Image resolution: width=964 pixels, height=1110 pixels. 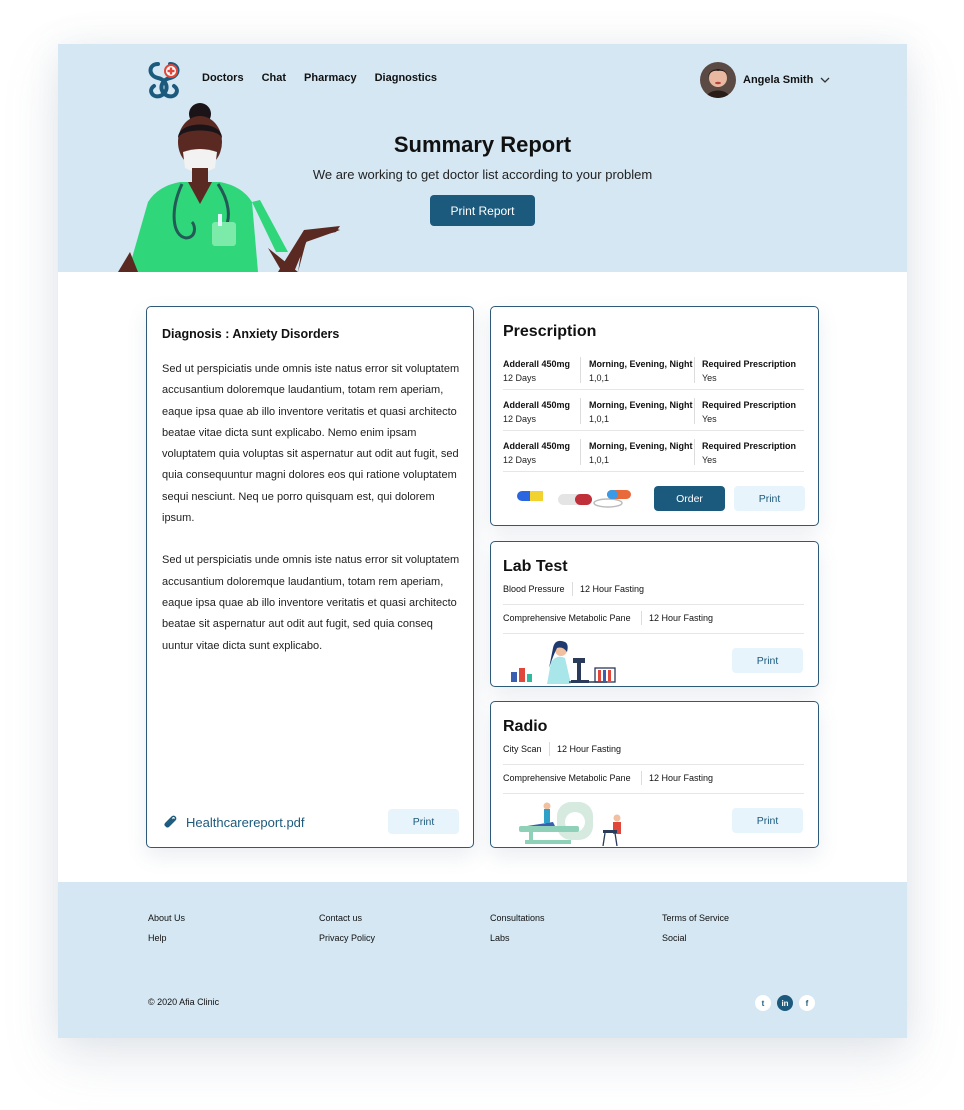 What do you see at coordinates (482, 144) in the screenshot?
I see `page-title: Summary Report` at bounding box center [482, 144].